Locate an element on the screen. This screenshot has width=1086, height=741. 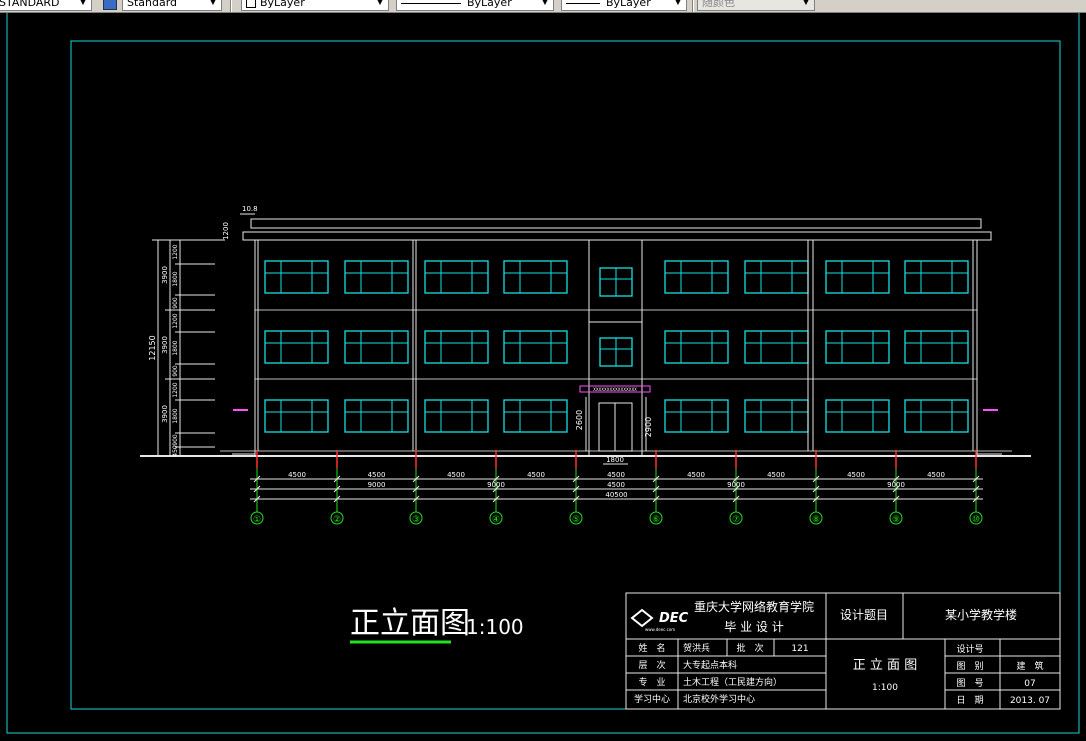
left-sub-dim-group: 120018009001200180090012001800900450 is located at coordinates (175, 350).